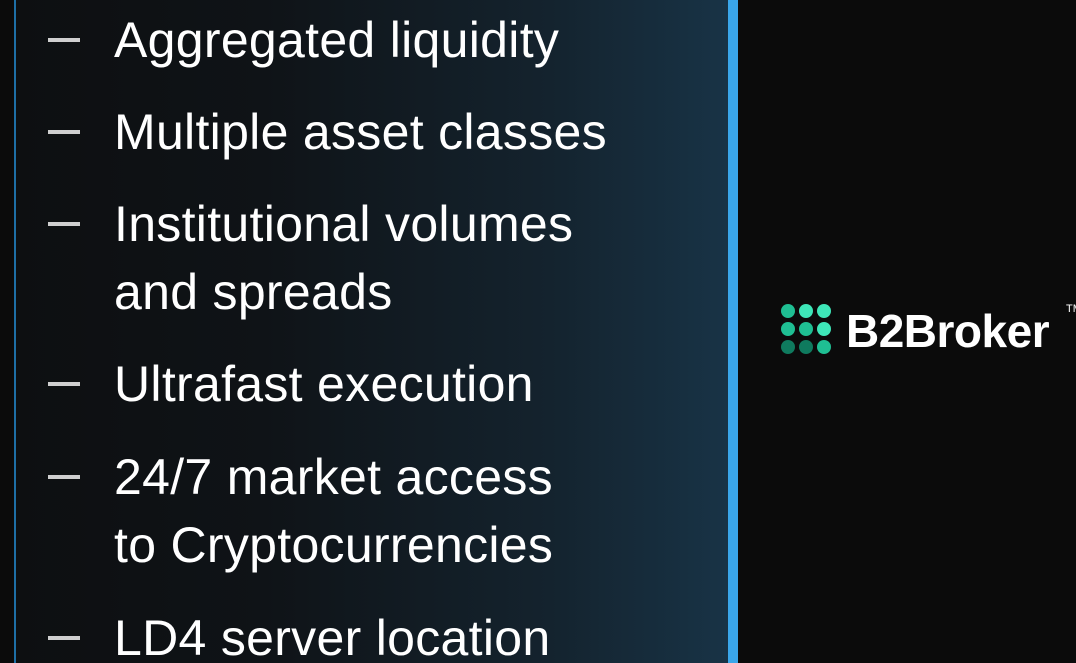 This screenshot has height=663, width=1076. I want to click on feature-line: Multiple asset classes, so click(360, 132).